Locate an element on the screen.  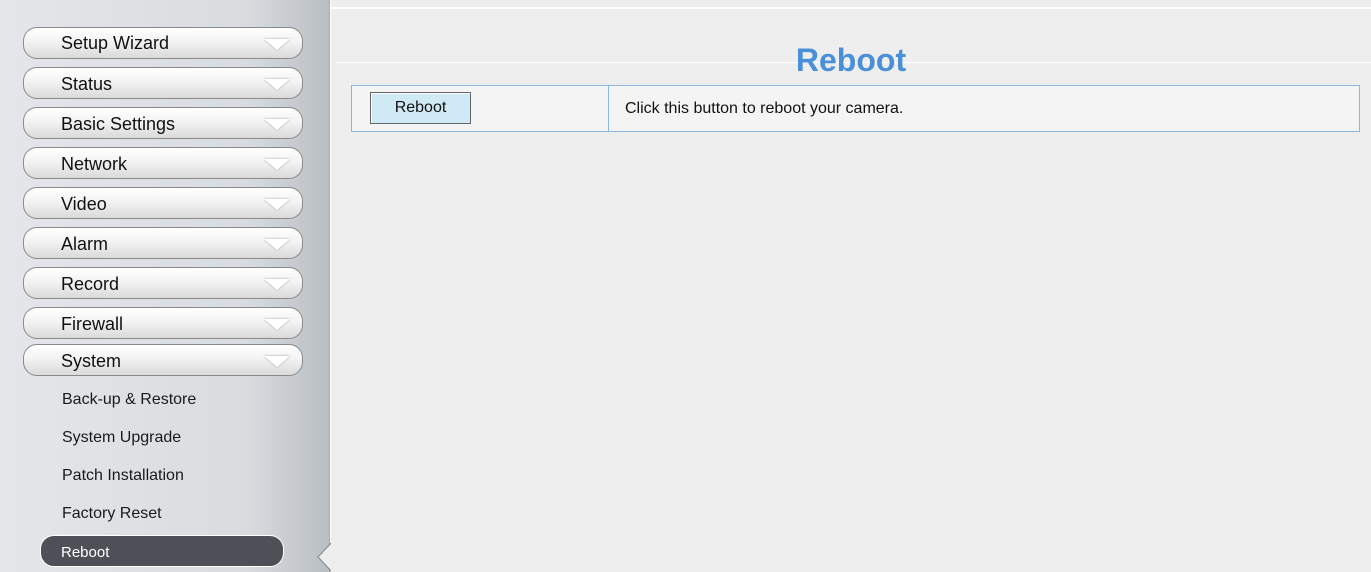
menu-setup-wizard: Setup Wizard is located at coordinates (163, 43).